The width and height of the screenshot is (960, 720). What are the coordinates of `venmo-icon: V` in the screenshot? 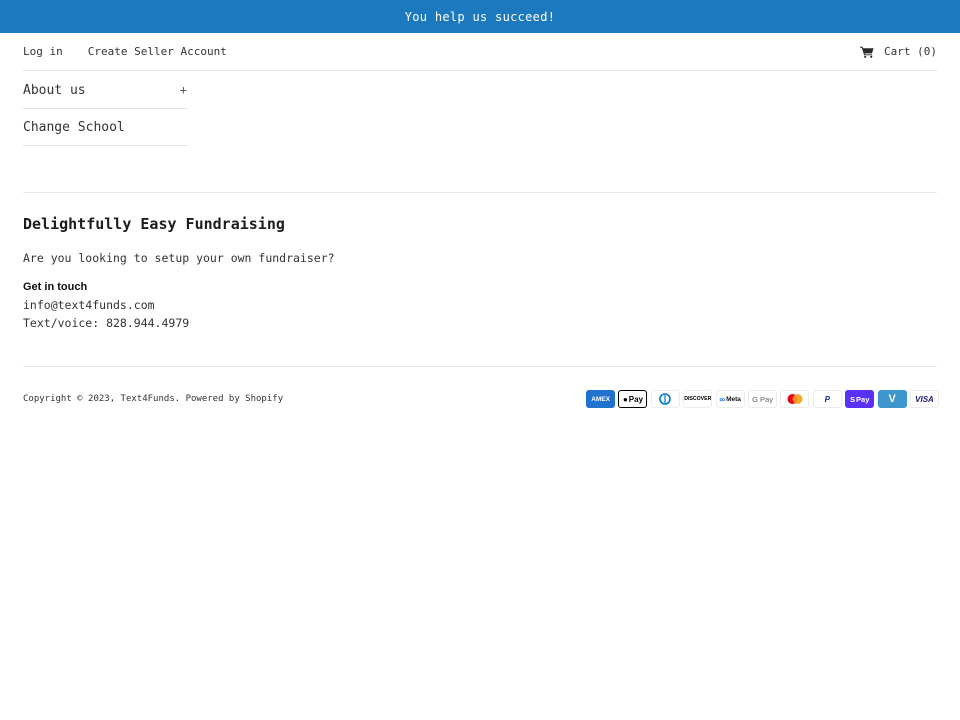 It's located at (892, 399).